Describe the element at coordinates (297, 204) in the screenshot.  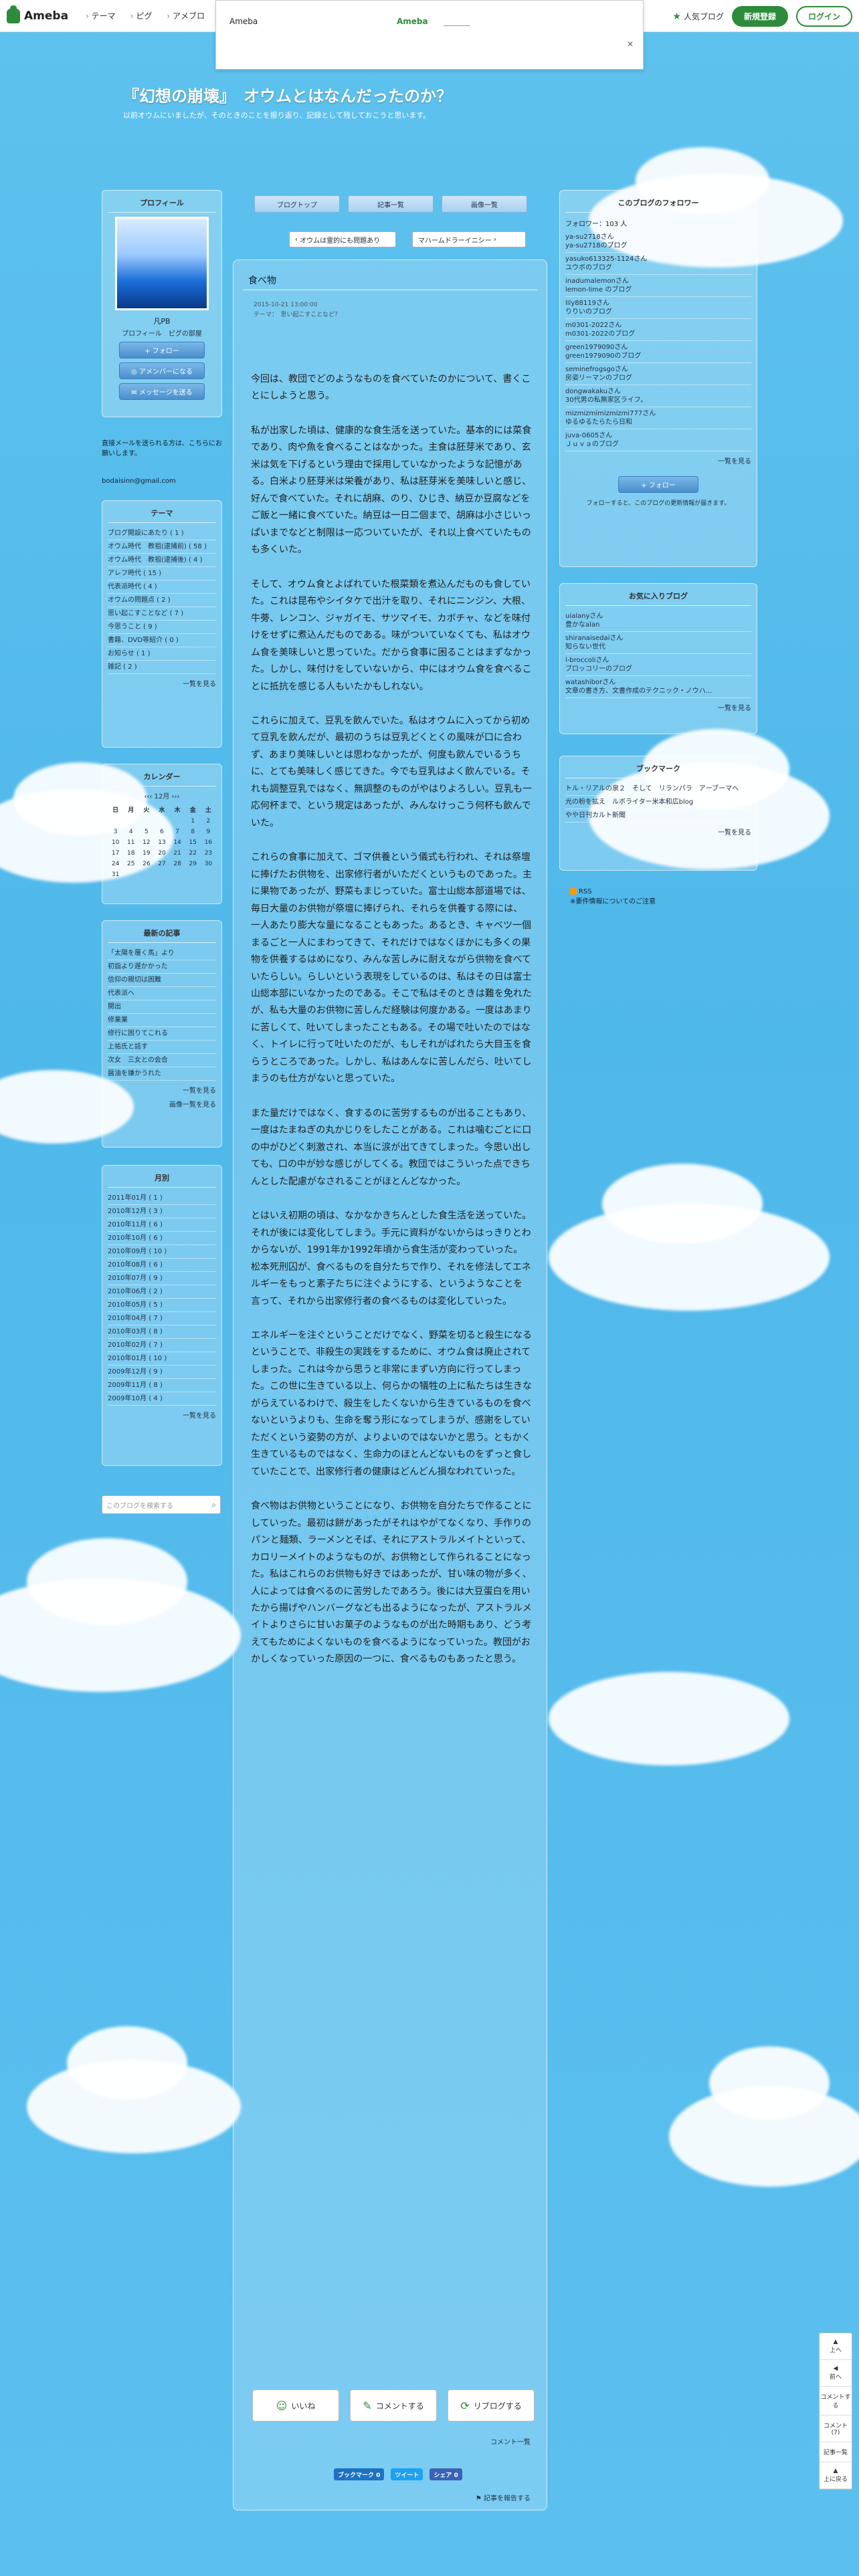
I see `tab-blog-top: ブログトップ` at that location.